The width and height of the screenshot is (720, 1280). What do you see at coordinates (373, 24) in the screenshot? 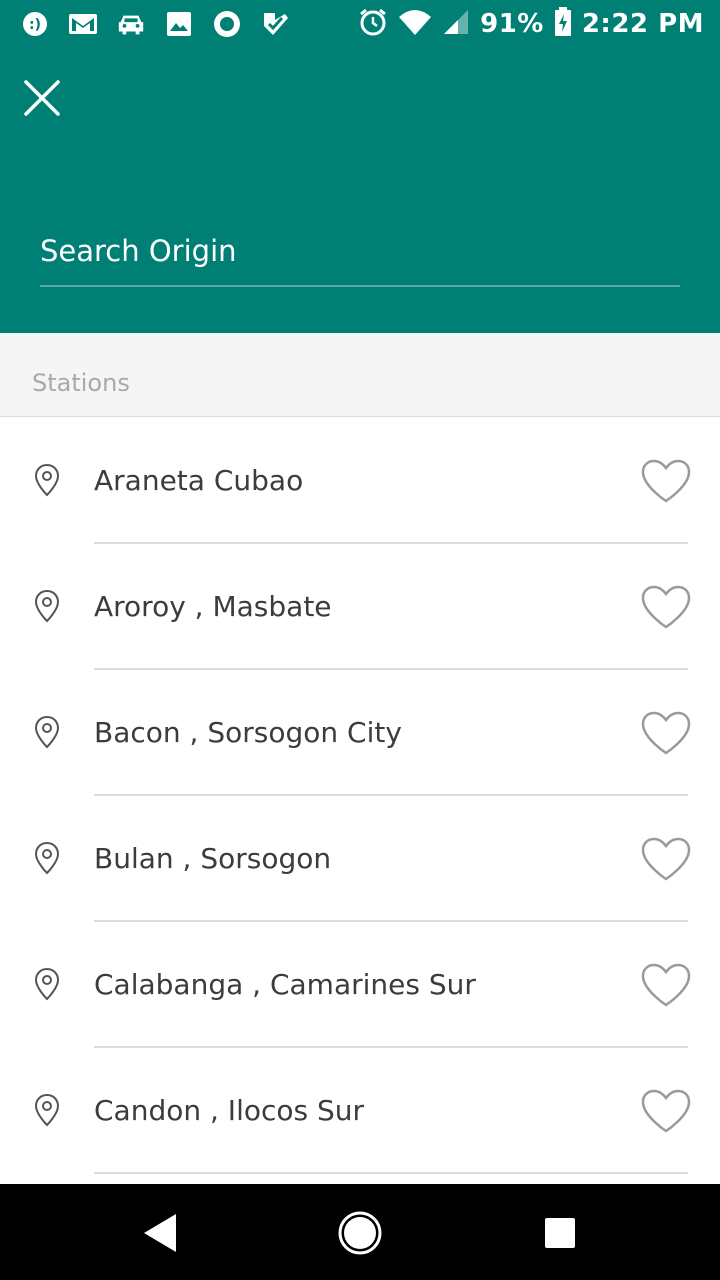
I see `alarm-icon` at bounding box center [373, 24].